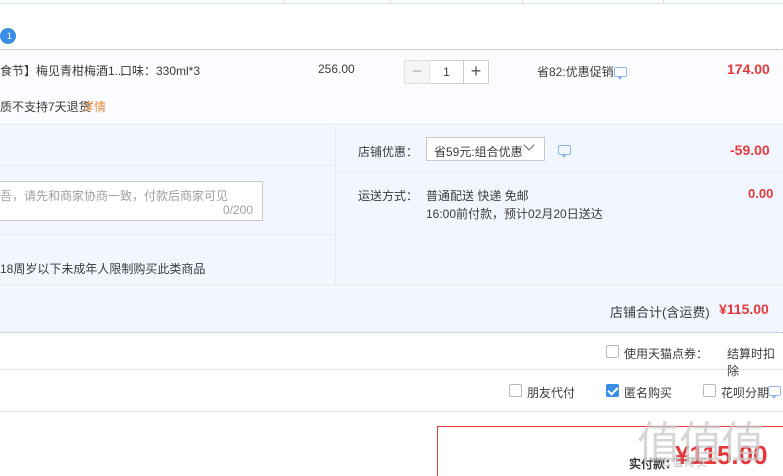 This screenshot has height=476, width=783. I want to click on shop-icon: 1, so click(8, 36).